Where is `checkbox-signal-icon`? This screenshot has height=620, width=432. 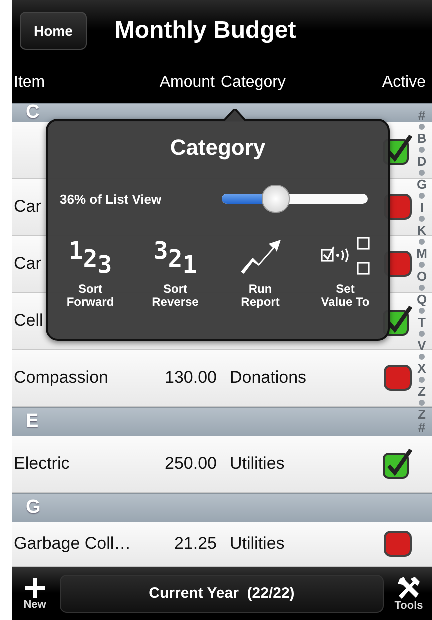 checkbox-signal-icon is located at coordinates (346, 256).